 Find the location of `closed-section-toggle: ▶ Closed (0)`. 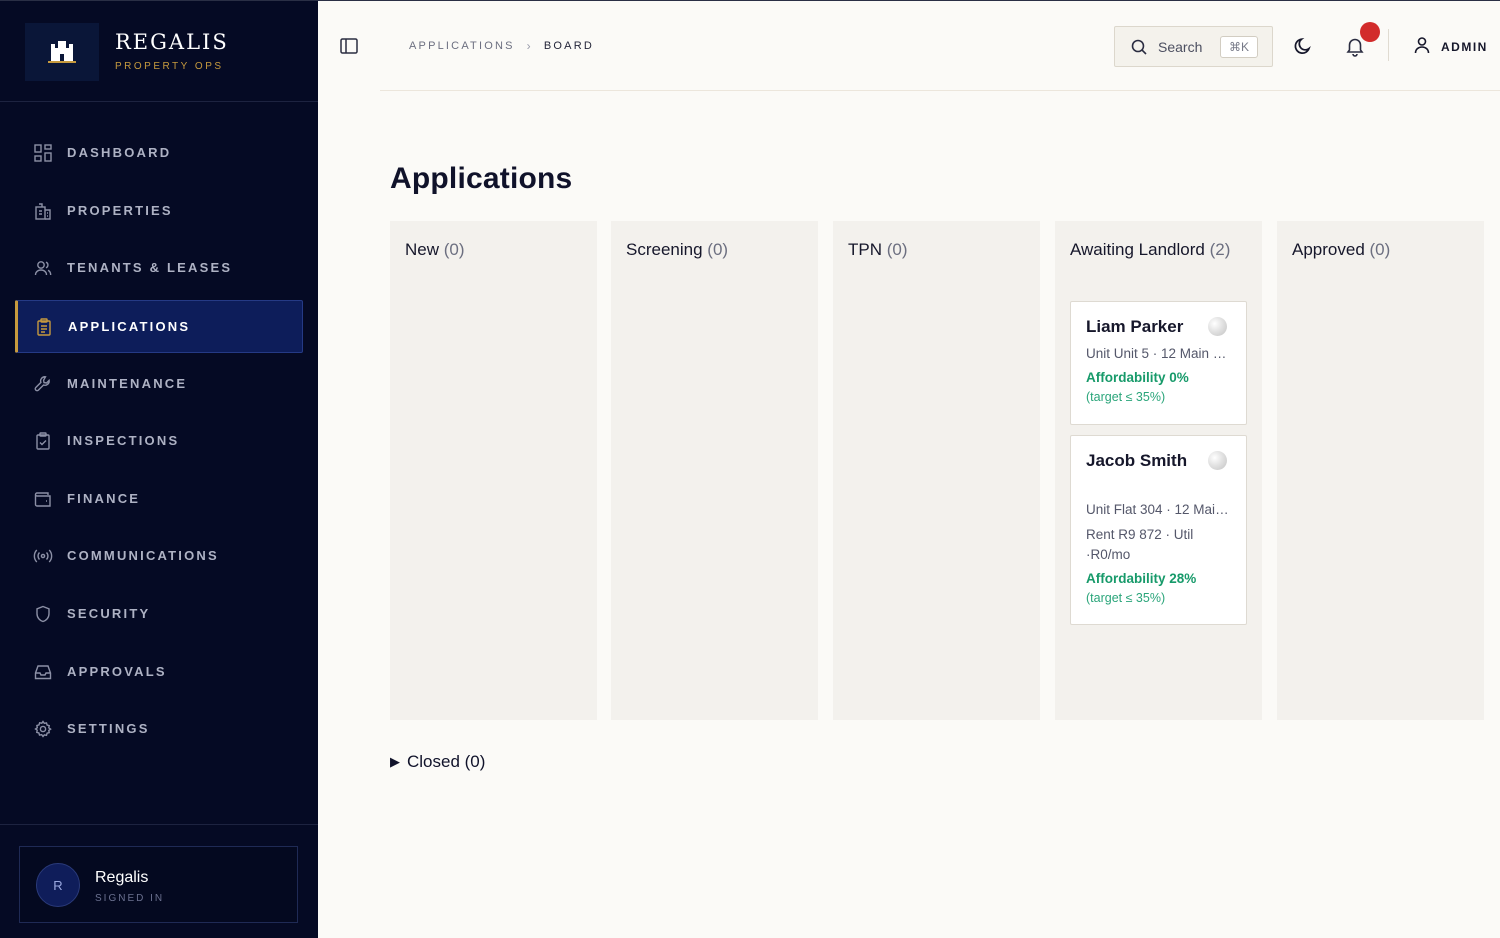

closed-section-toggle: ▶ Closed (0) is located at coordinates (437, 762).